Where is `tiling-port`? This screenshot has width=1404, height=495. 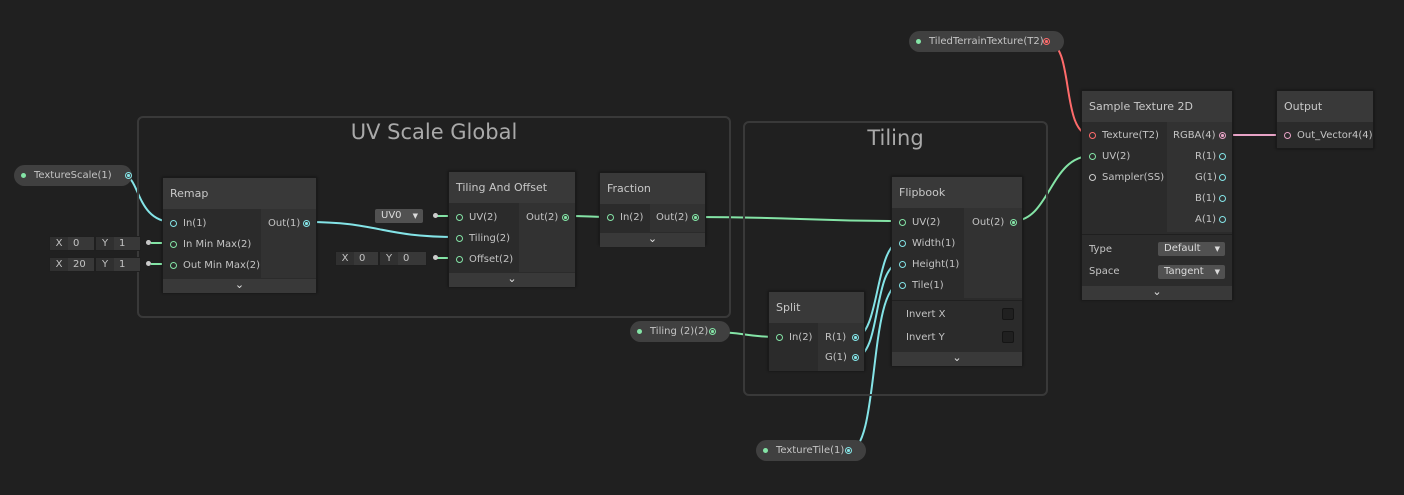 tiling-port is located at coordinates (459, 238).